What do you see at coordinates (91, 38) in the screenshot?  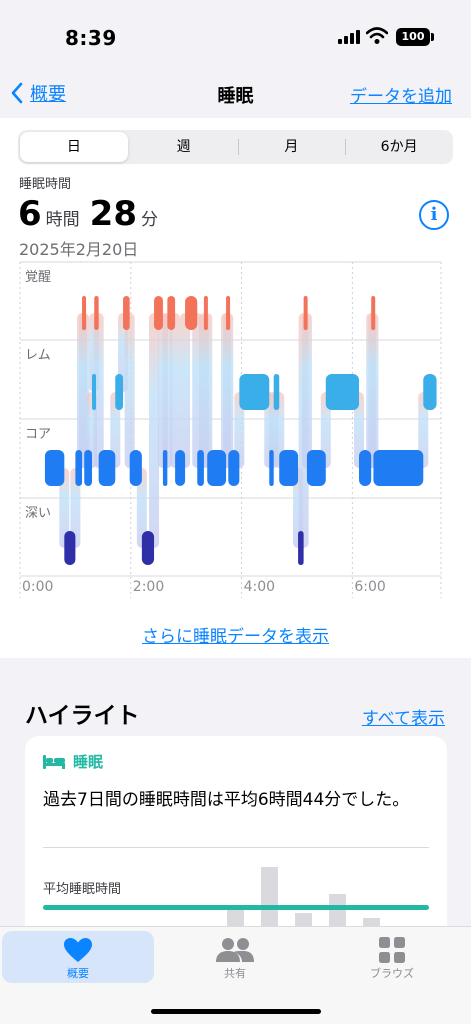 I see `status-time: 8:39` at bounding box center [91, 38].